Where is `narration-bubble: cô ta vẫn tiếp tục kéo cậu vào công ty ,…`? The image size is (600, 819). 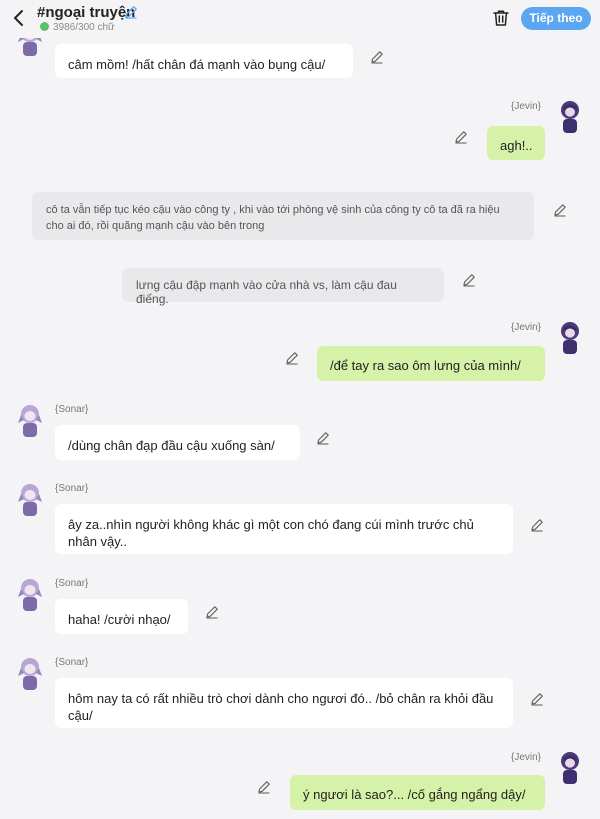 narration-bubble: cô ta vẫn tiếp tục kéo cậu vào công ty ,… is located at coordinates (283, 216).